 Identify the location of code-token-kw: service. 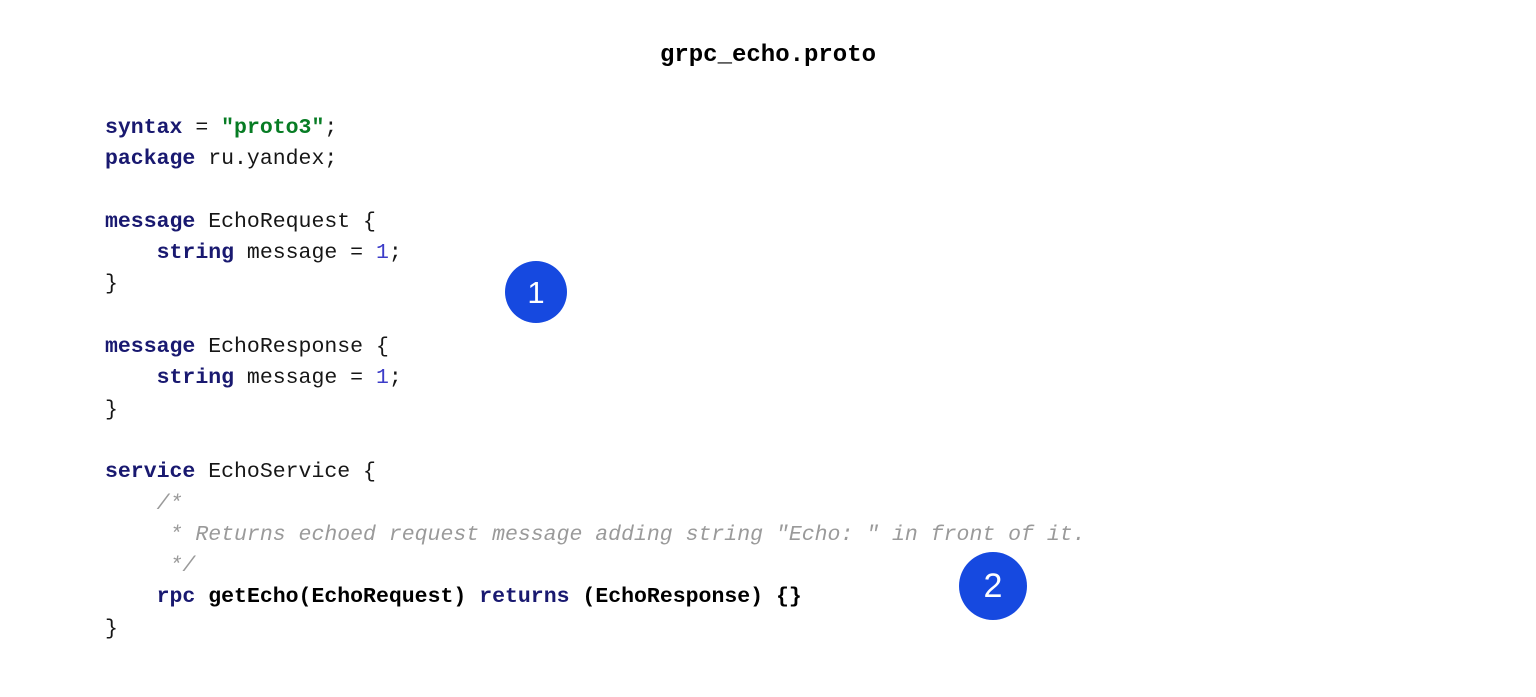
(150, 472).